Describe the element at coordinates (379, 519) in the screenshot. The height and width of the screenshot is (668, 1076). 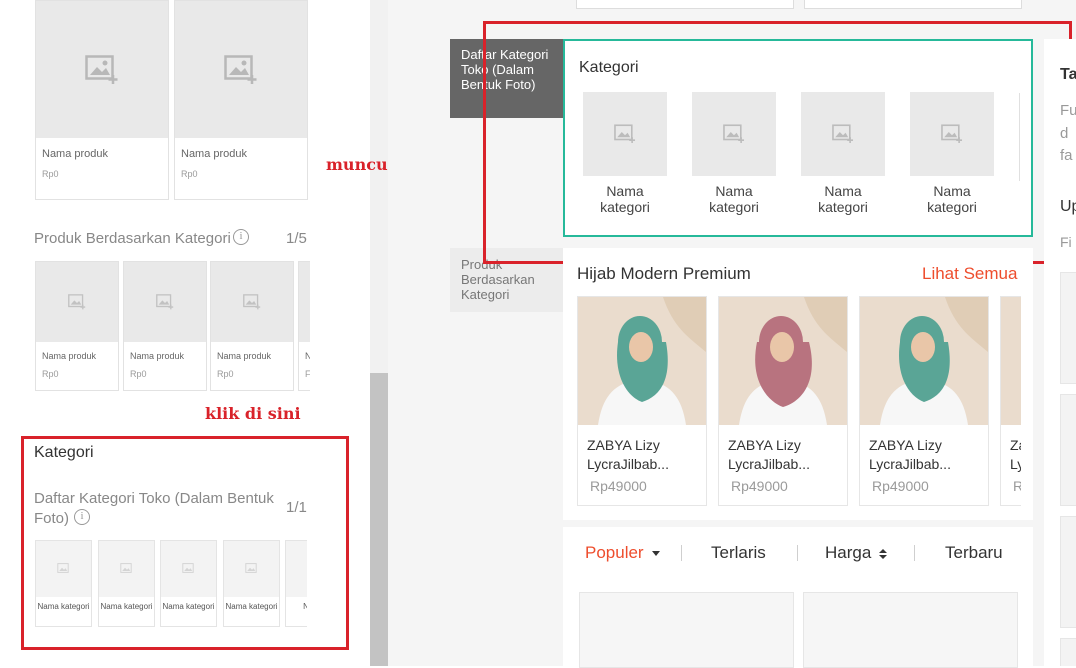
I see `scrollbar-thumb` at that location.